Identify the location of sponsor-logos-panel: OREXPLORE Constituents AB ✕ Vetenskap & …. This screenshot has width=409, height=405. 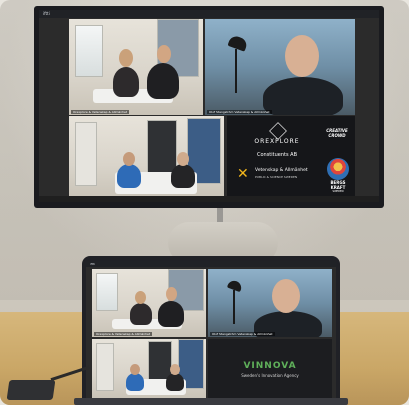
(291, 157).